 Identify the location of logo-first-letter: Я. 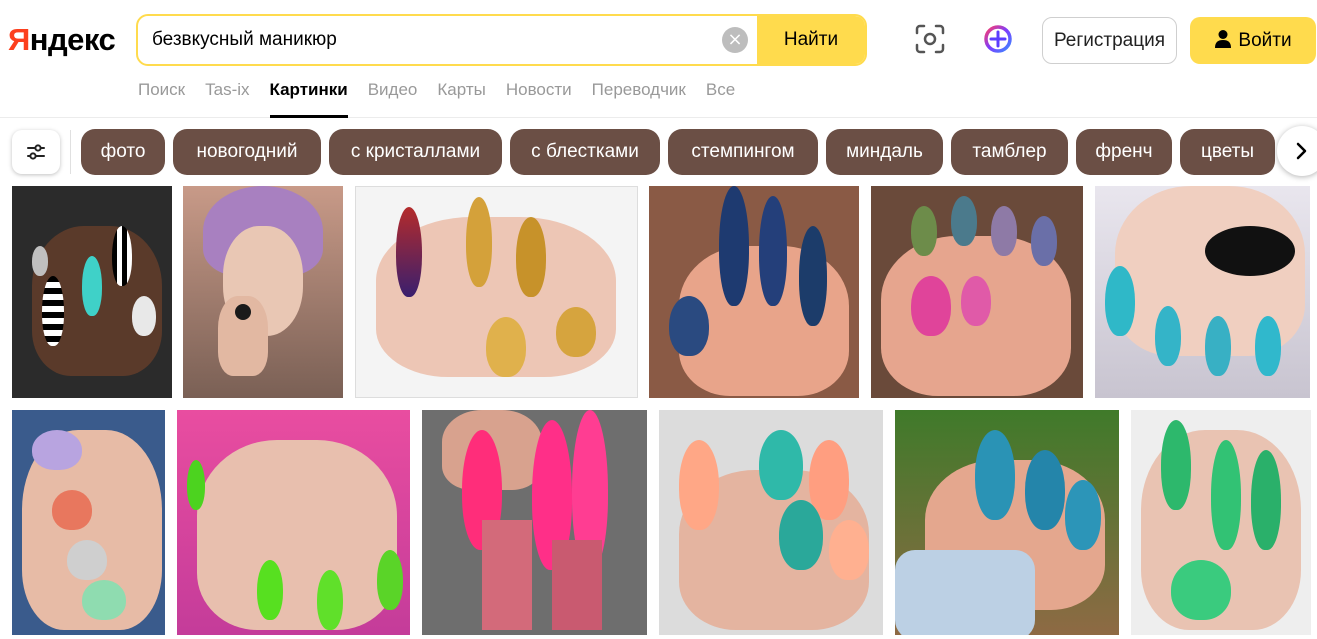
(19, 39).